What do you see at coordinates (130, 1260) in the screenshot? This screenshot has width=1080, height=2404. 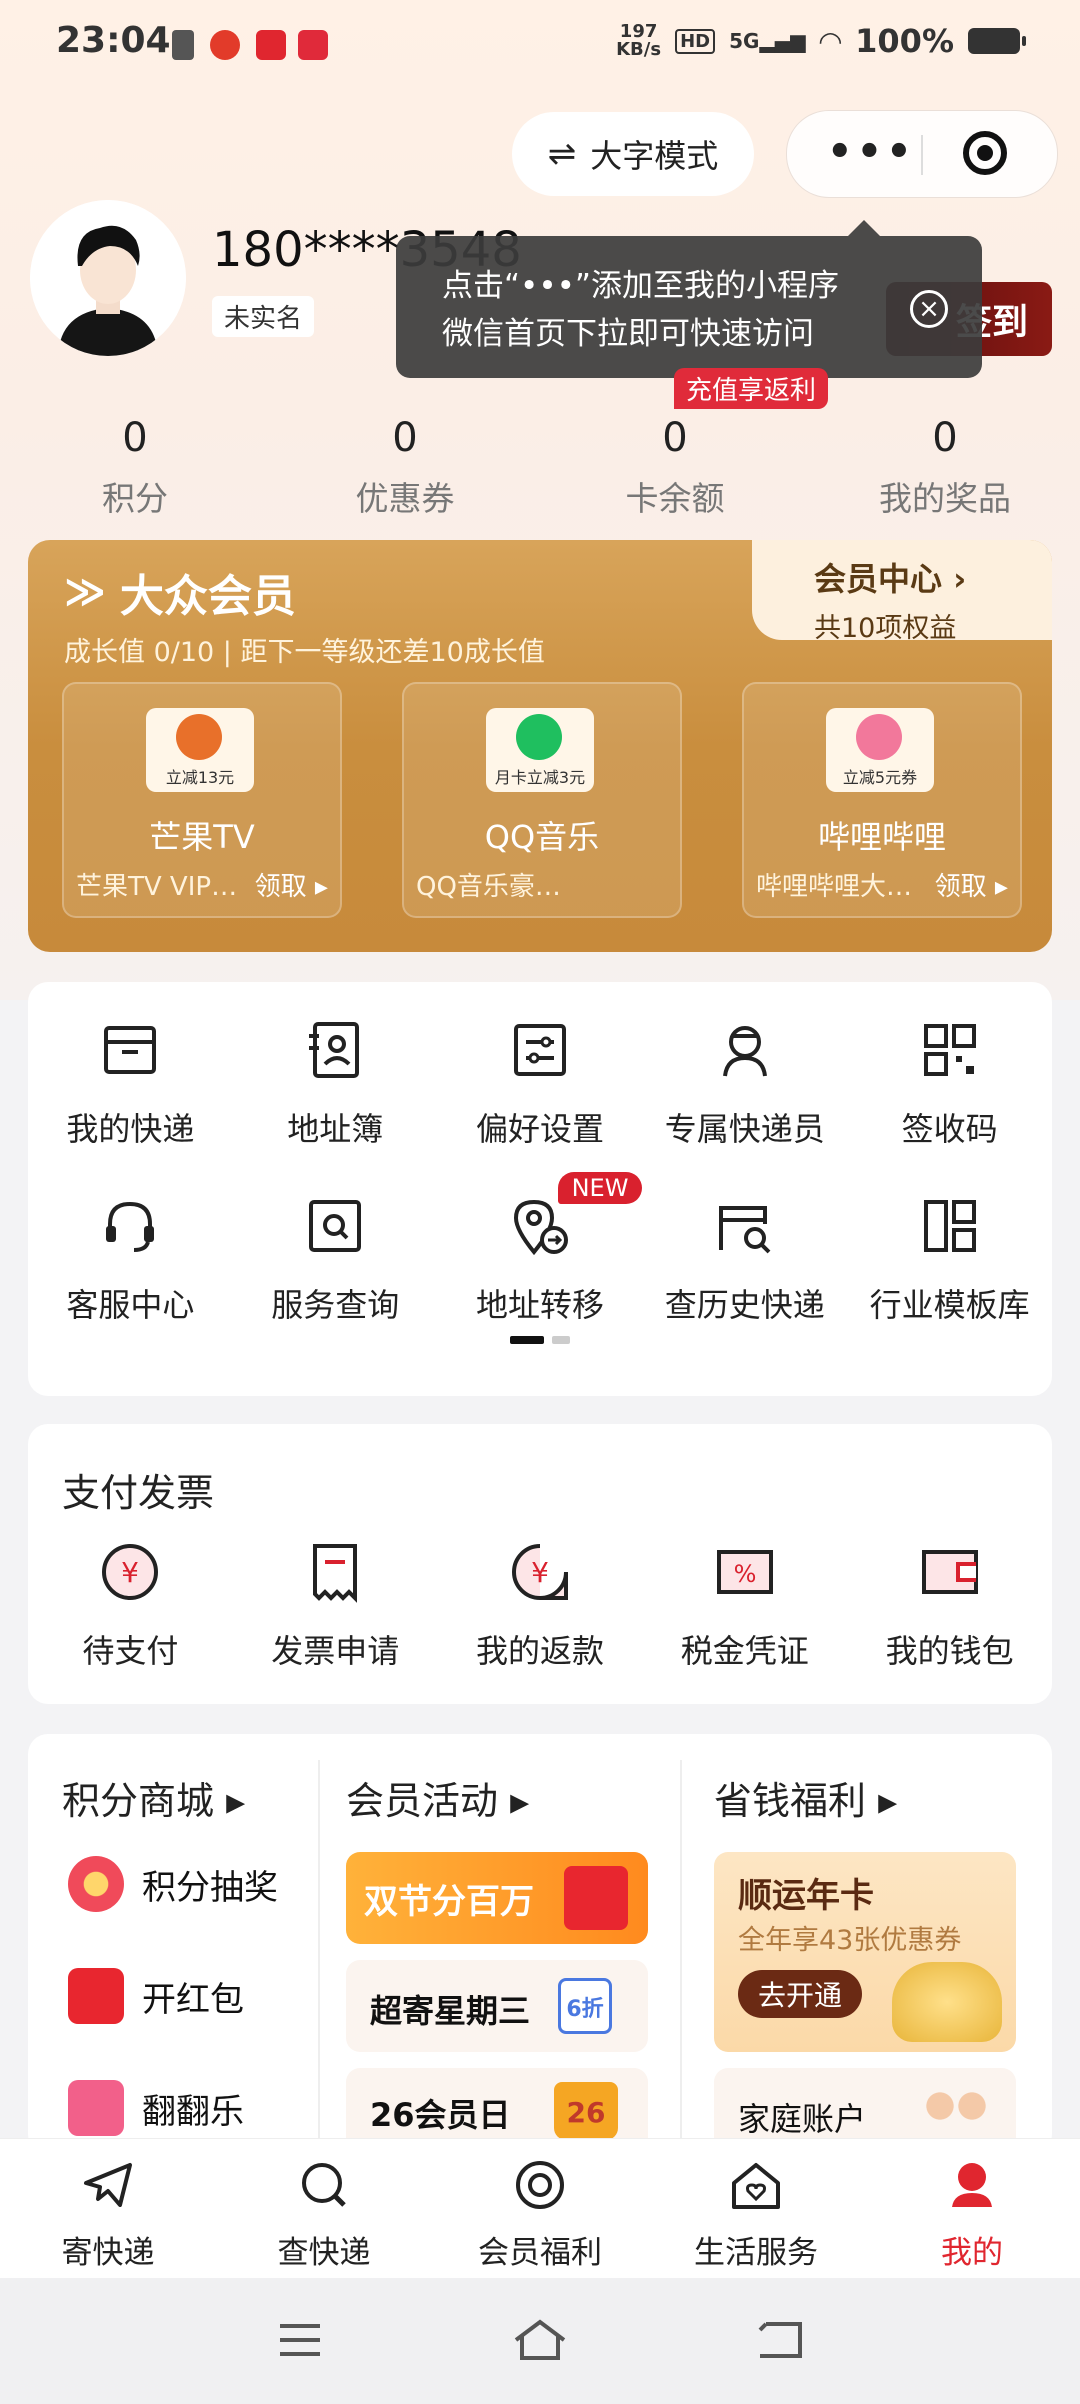 I see `tool-customer-service: 客服中心` at bounding box center [130, 1260].